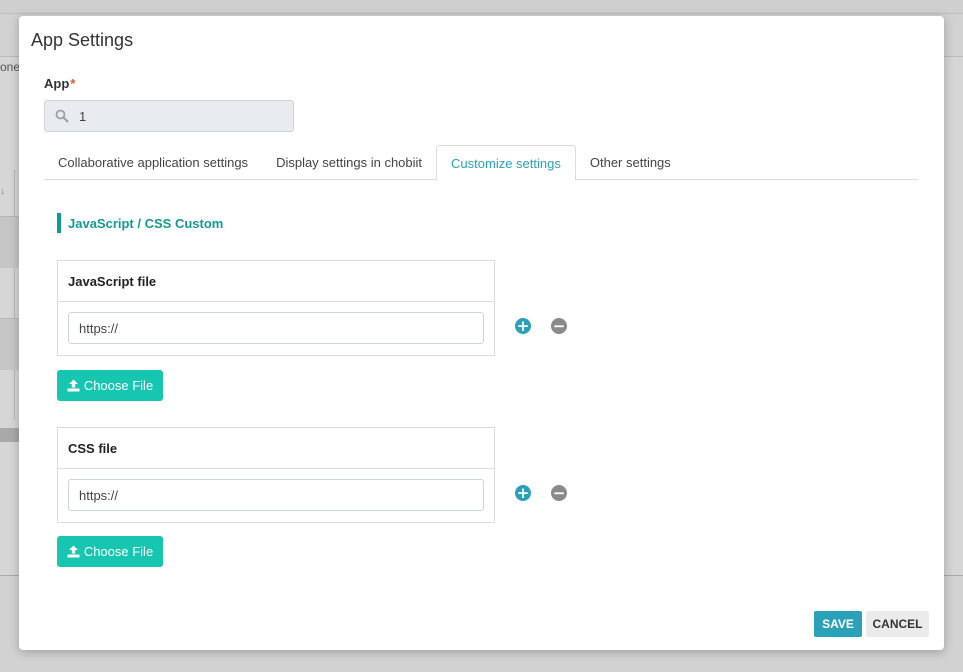 This screenshot has width=963, height=672. I want to click on dialog-title: App Settings, so click(82, 40).